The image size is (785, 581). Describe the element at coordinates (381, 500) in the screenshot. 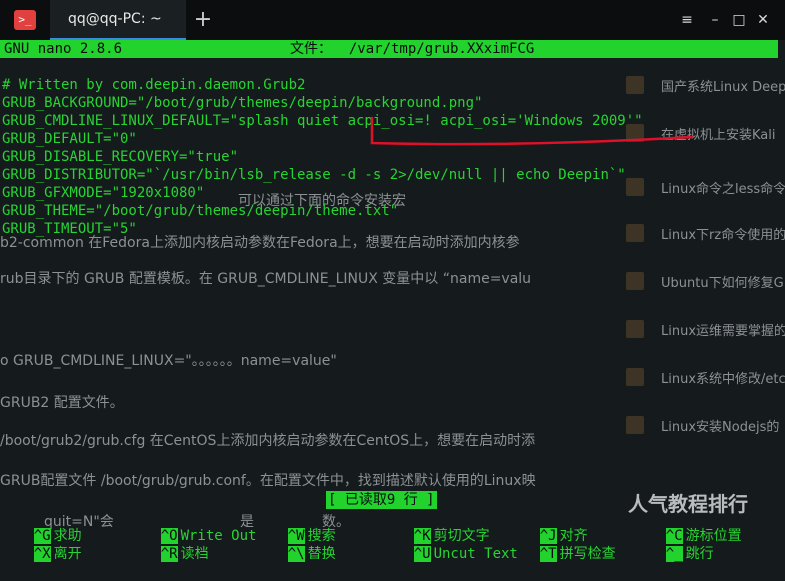

I see `nano-status-message: [ 已读取9 行 ]` at that location.